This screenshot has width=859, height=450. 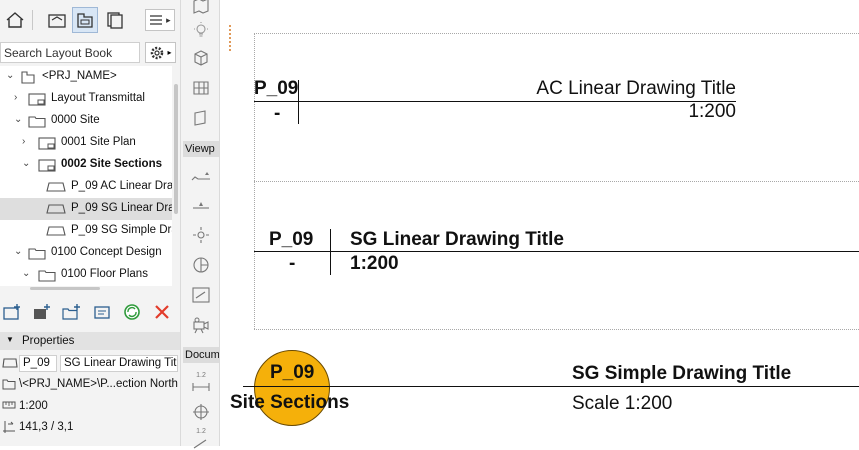 I want to click on viewpoint-group-label: Viewp, so click(x=201, y=149).